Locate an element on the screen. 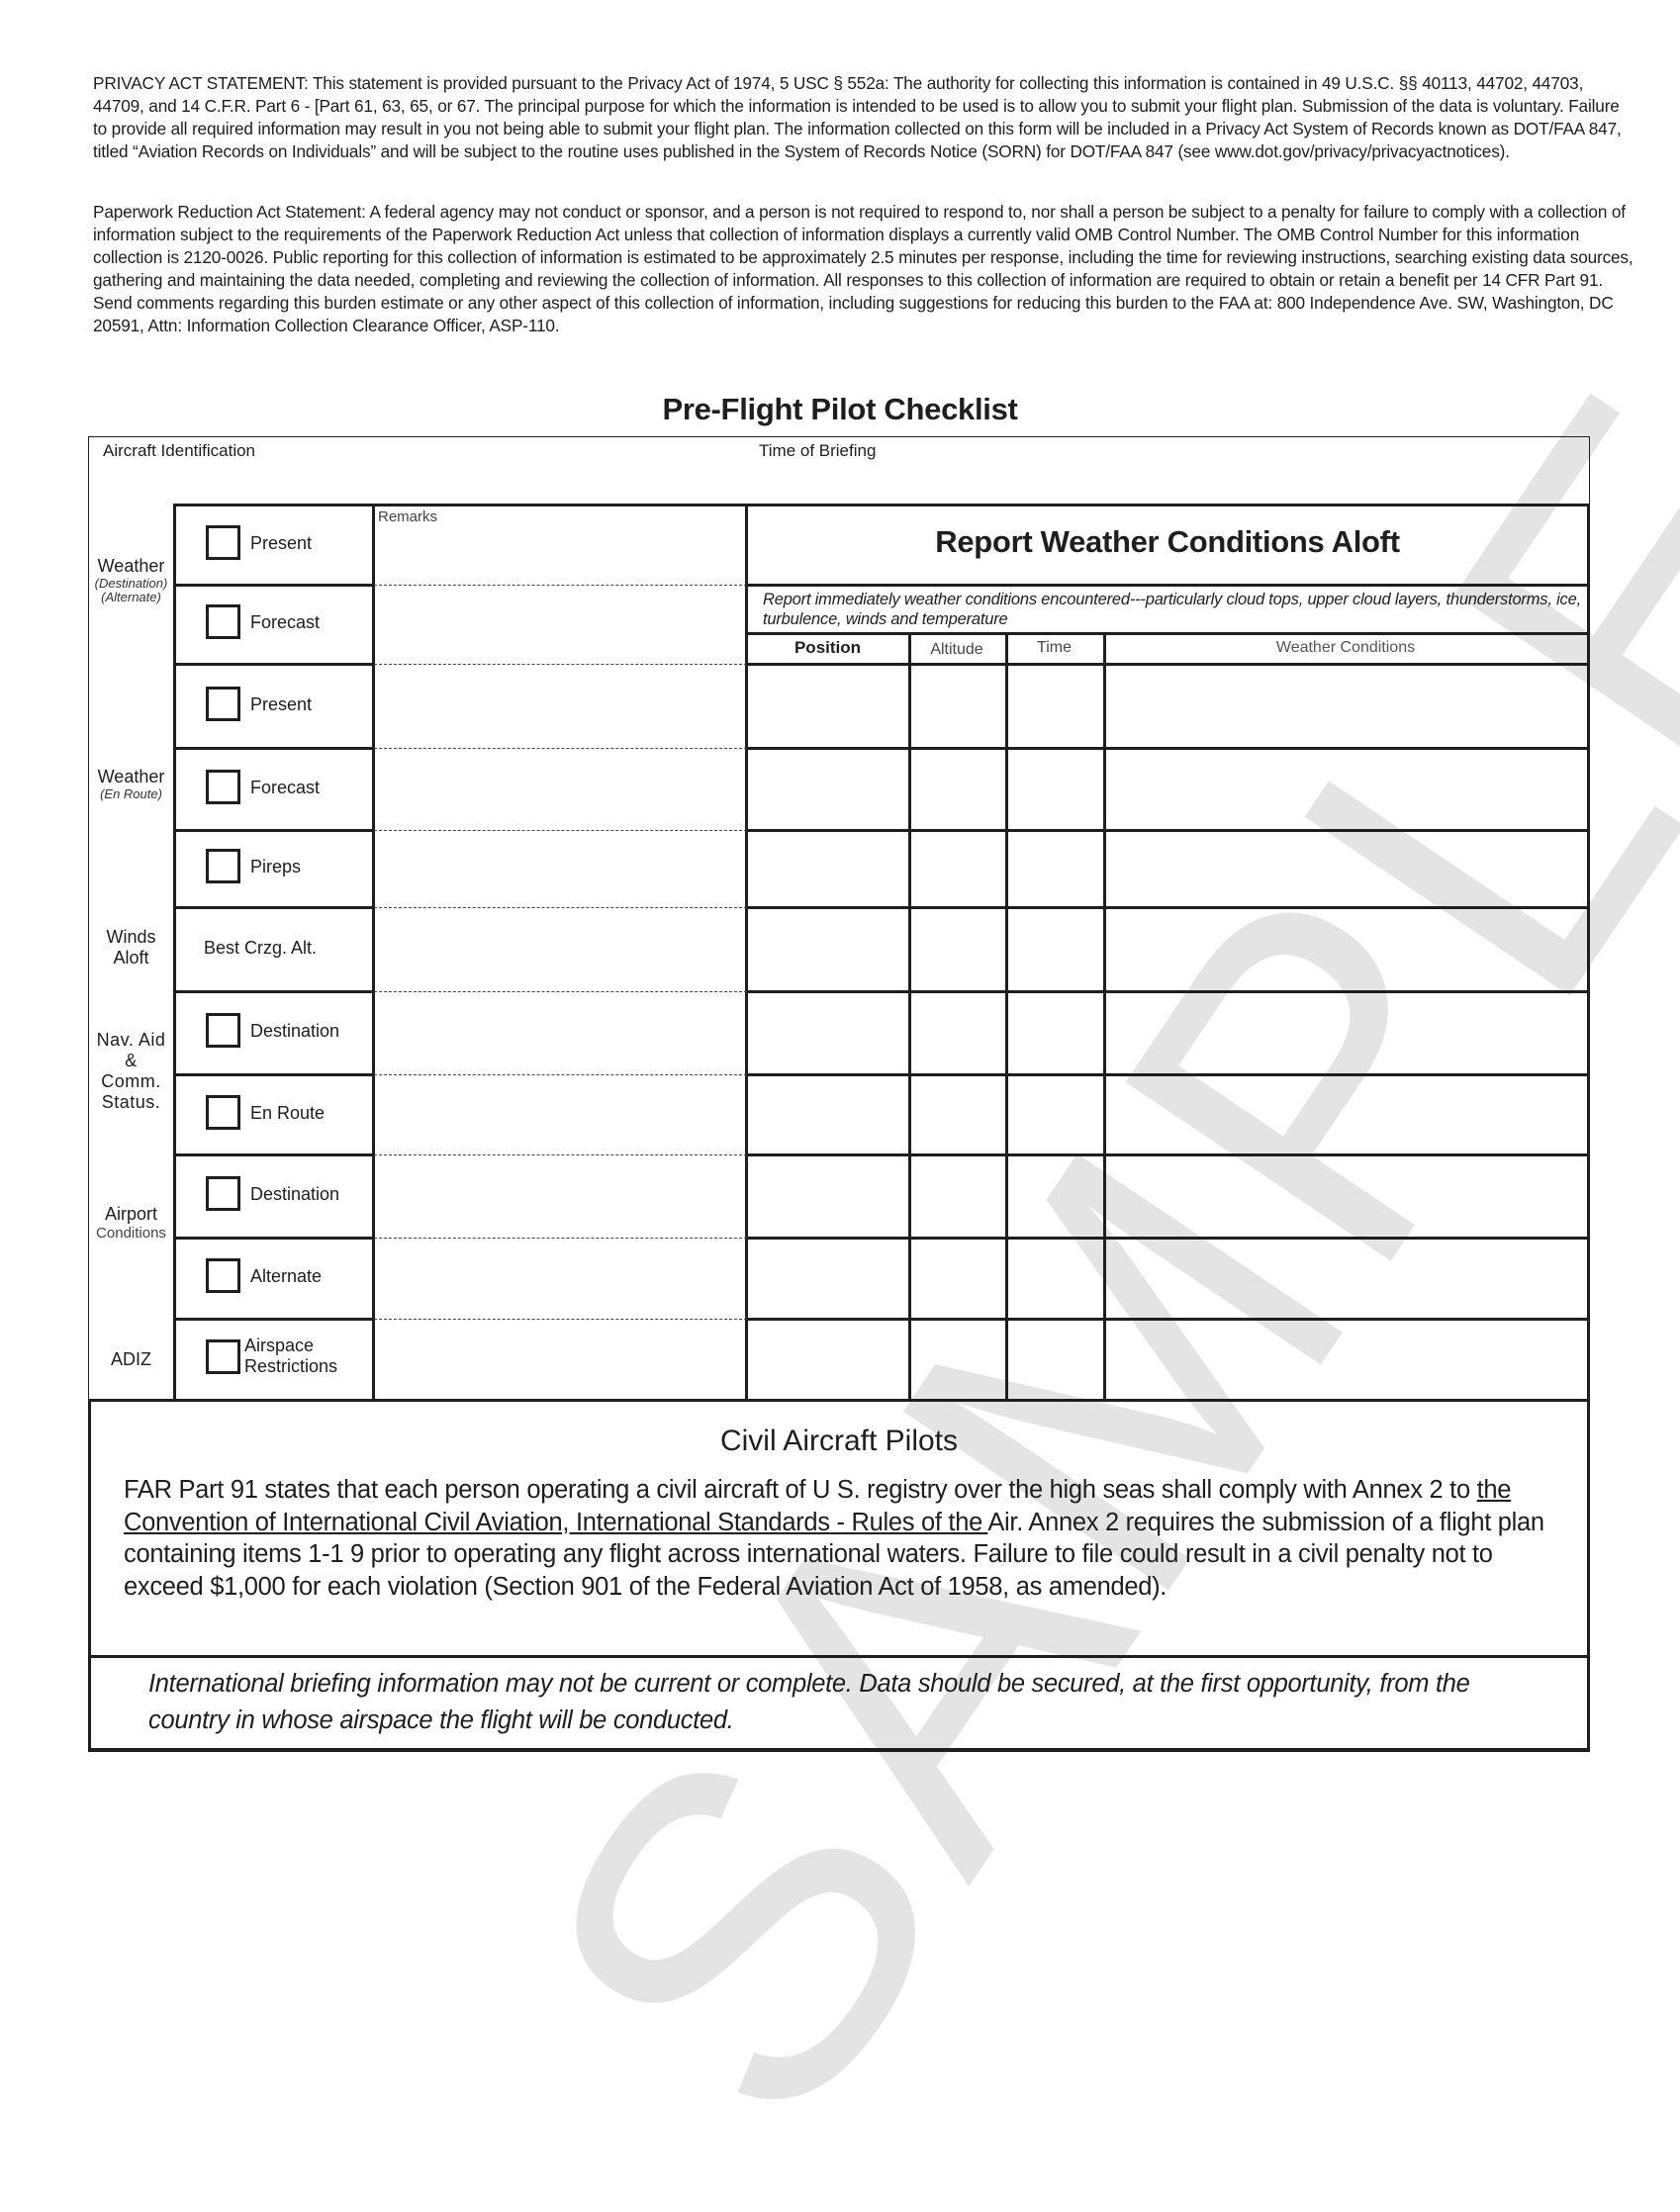 Image resolution: width=1680 pixels, height=2212 pixels. frame-right-border-top is located at coordinates (1589, 473).